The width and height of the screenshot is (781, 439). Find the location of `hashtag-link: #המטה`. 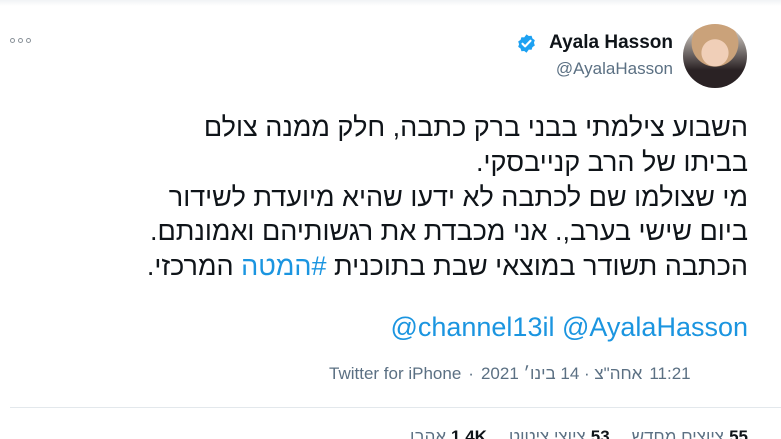

hashtag-link: #המטה is located at coordinates (283, 266).